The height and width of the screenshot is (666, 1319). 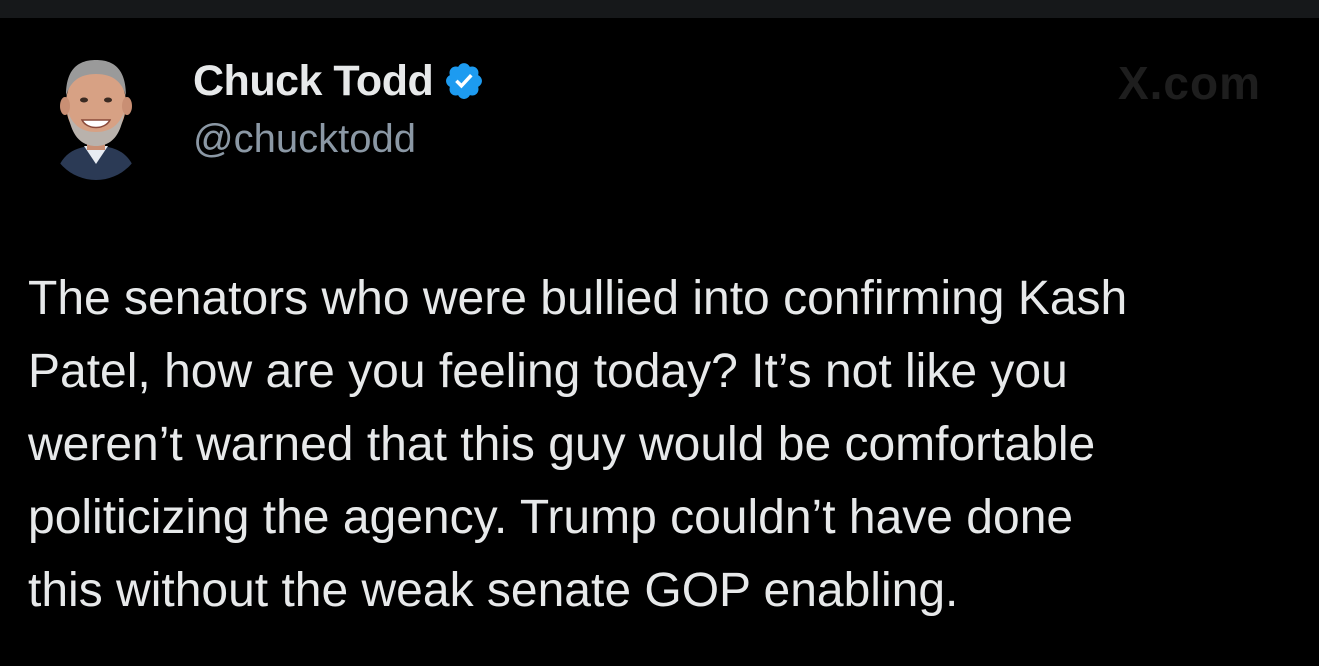 I want to click on watermark: X.com, so click(x=1189, y=83).